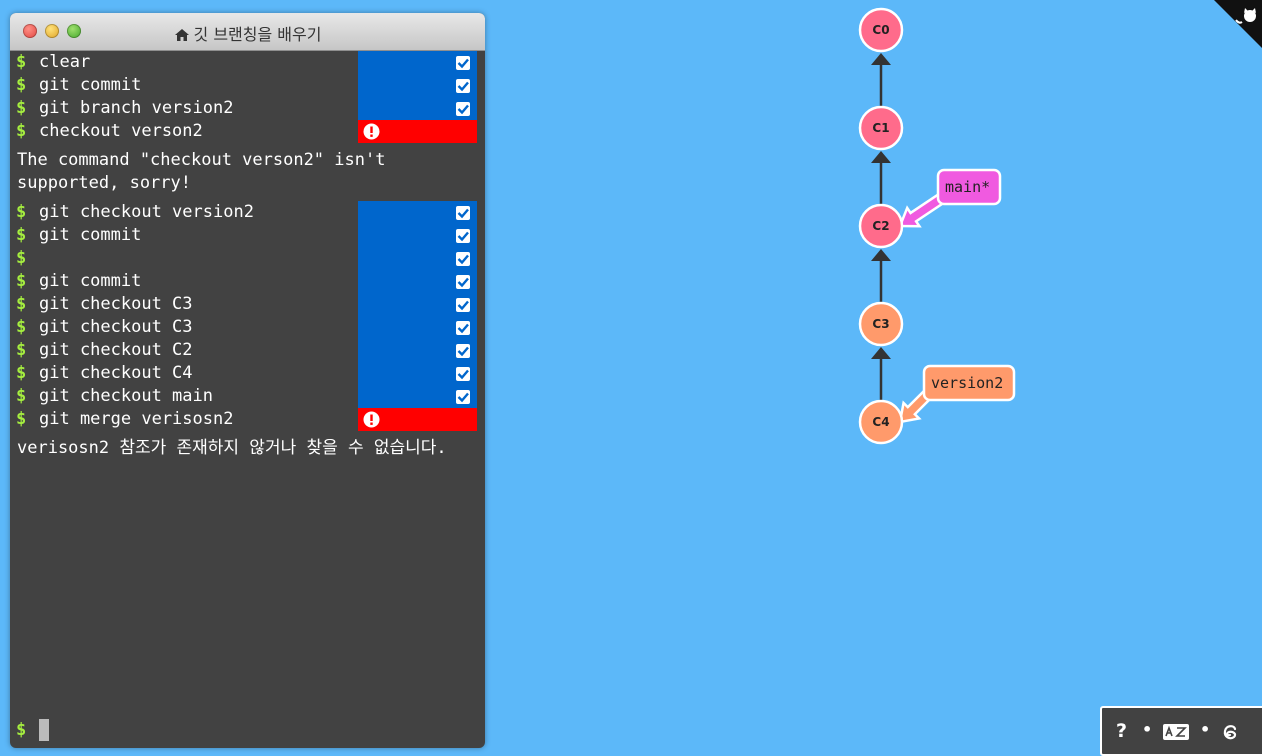  Describe the element at coordinates (247, 108) in the screenshot. I see `terminal-command-row: $ git branch version2` at that location.